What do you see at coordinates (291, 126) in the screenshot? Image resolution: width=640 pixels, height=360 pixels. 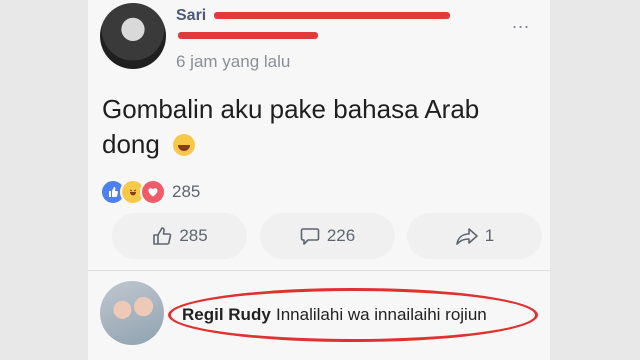 I see `post-text-content: Gombalin aku pake bahasa Arab dong` at bounding box center [291, 126].